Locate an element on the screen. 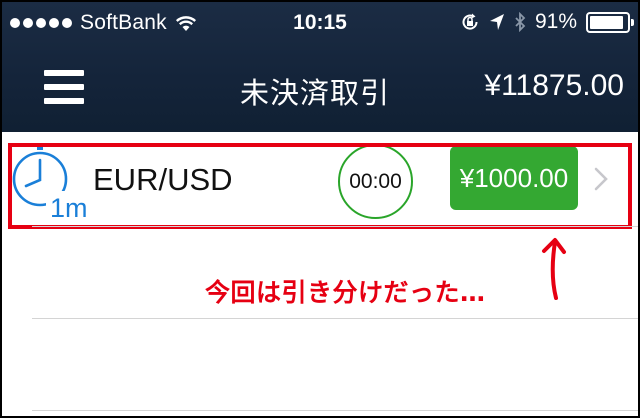 The height and width of the screenshot is (418, 640). status-bar: SoftBank 10:15 91% is located at coordinates (320, 22).